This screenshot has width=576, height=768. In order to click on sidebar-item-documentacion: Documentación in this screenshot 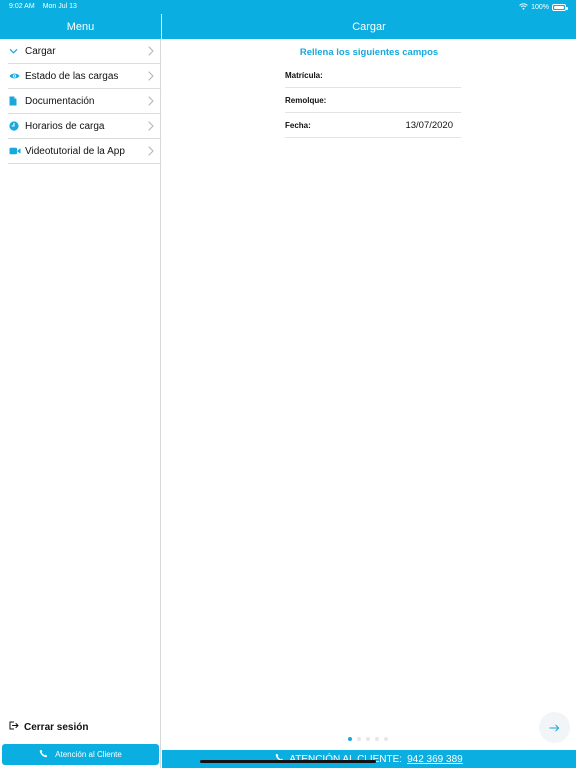, I will do `click(84, 101)`.